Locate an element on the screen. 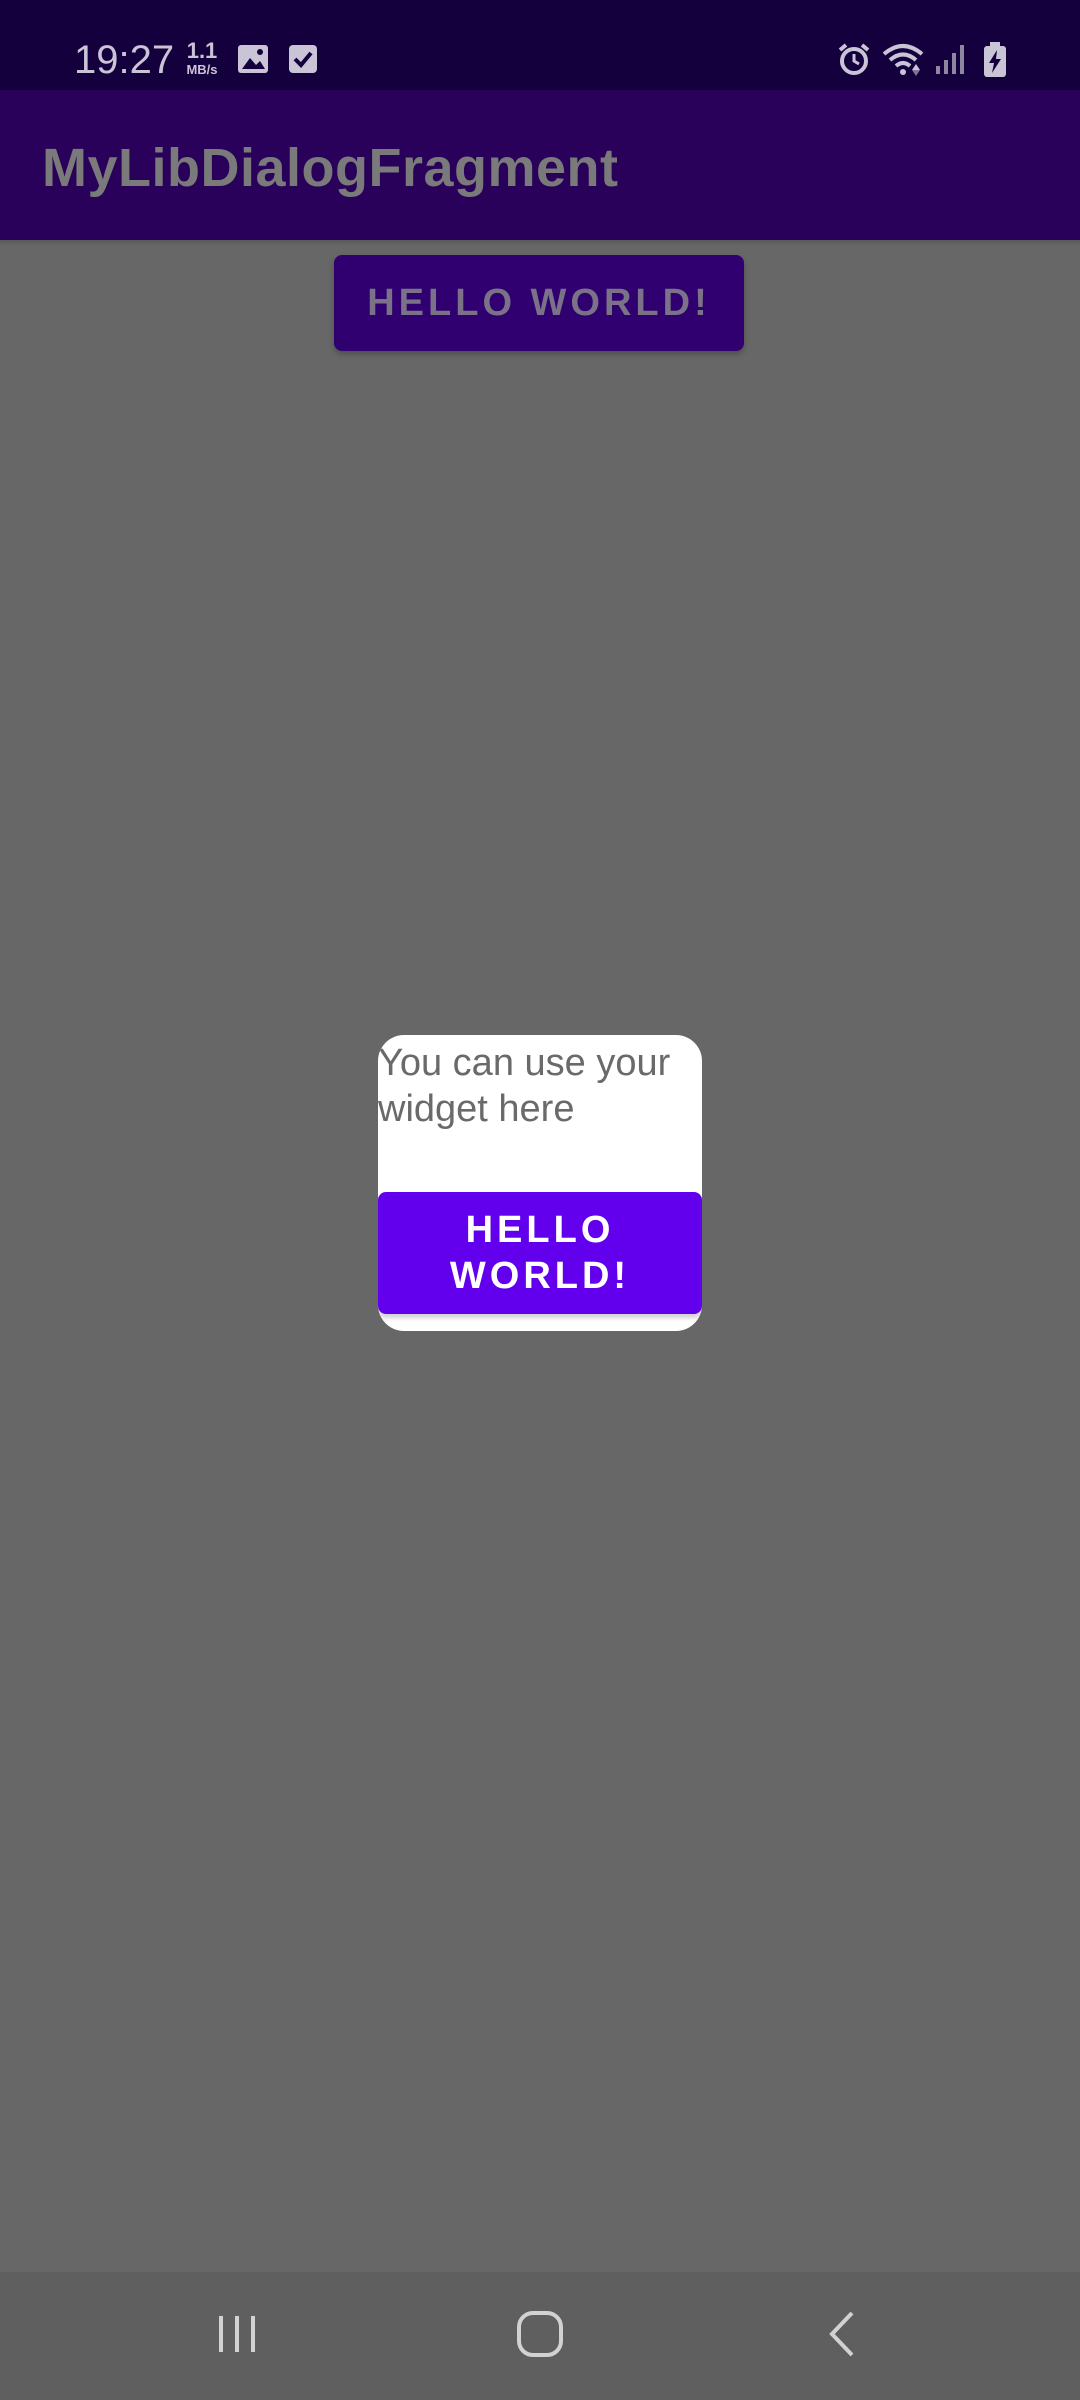 This screenshot has width=1080, height=2400. dialog-message: You can use your widget here is located at coordinates (524, 1086).